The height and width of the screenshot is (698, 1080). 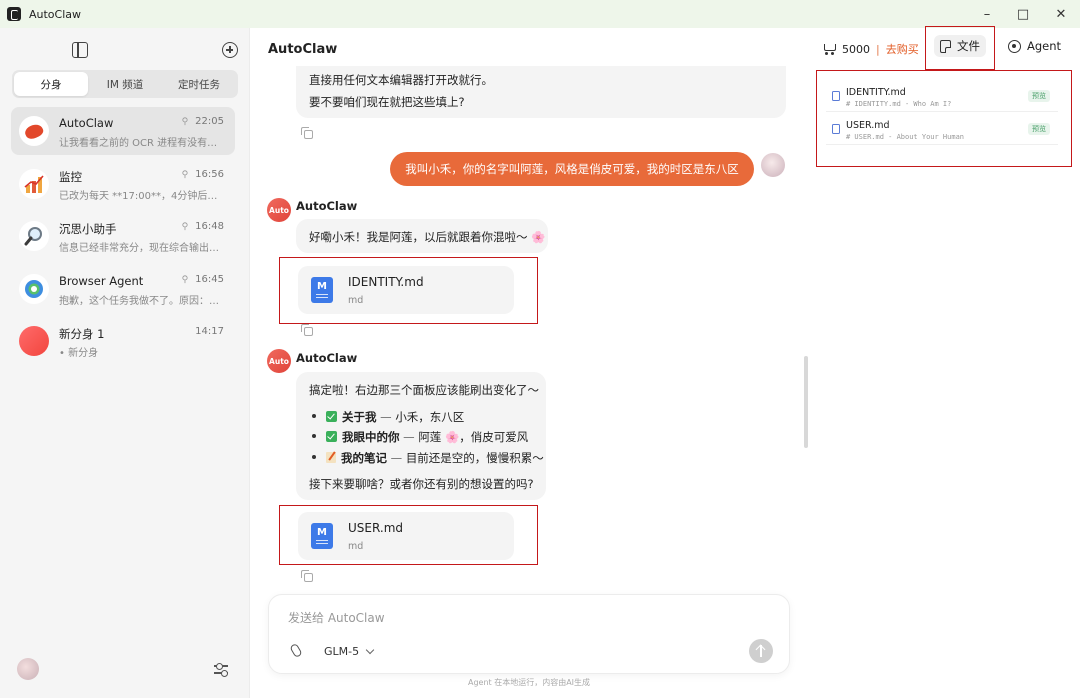 I want to click on chevron-down-icon, so click(x=370, y=650).